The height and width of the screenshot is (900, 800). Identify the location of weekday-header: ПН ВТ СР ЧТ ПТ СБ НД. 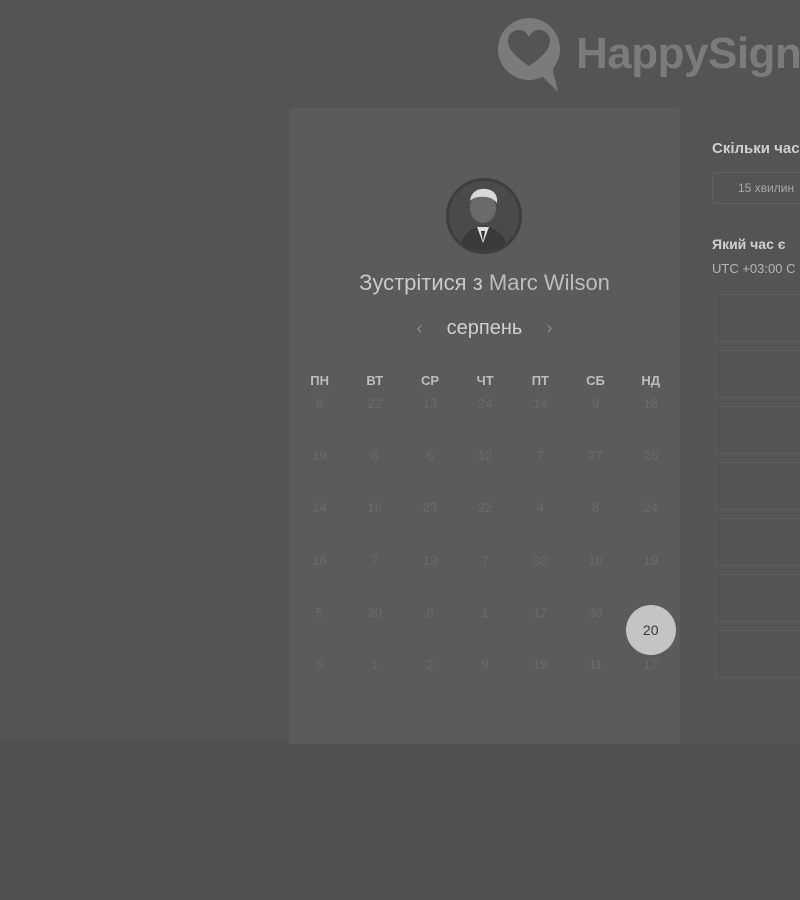
(485, 380).